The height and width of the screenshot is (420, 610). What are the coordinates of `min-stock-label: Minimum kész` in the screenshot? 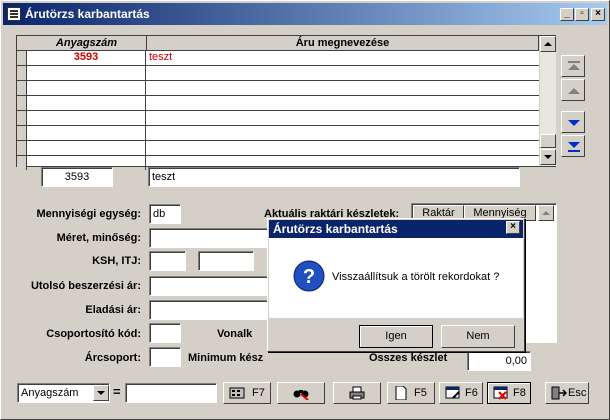 It's located at (226, 358).